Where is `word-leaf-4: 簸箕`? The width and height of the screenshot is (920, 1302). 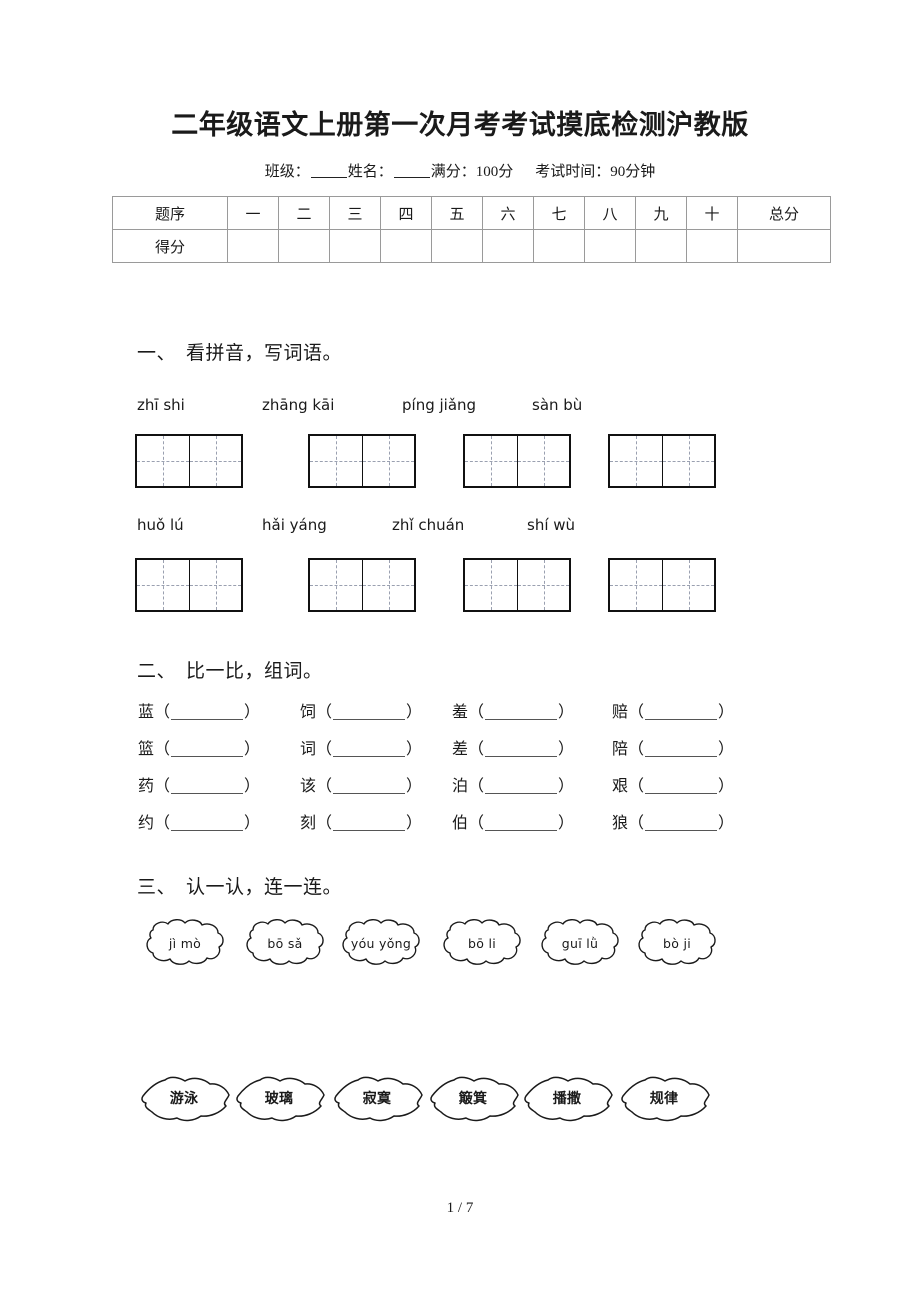 word-leaf-4: 簸箕 is located at coordinates (475, 1099).